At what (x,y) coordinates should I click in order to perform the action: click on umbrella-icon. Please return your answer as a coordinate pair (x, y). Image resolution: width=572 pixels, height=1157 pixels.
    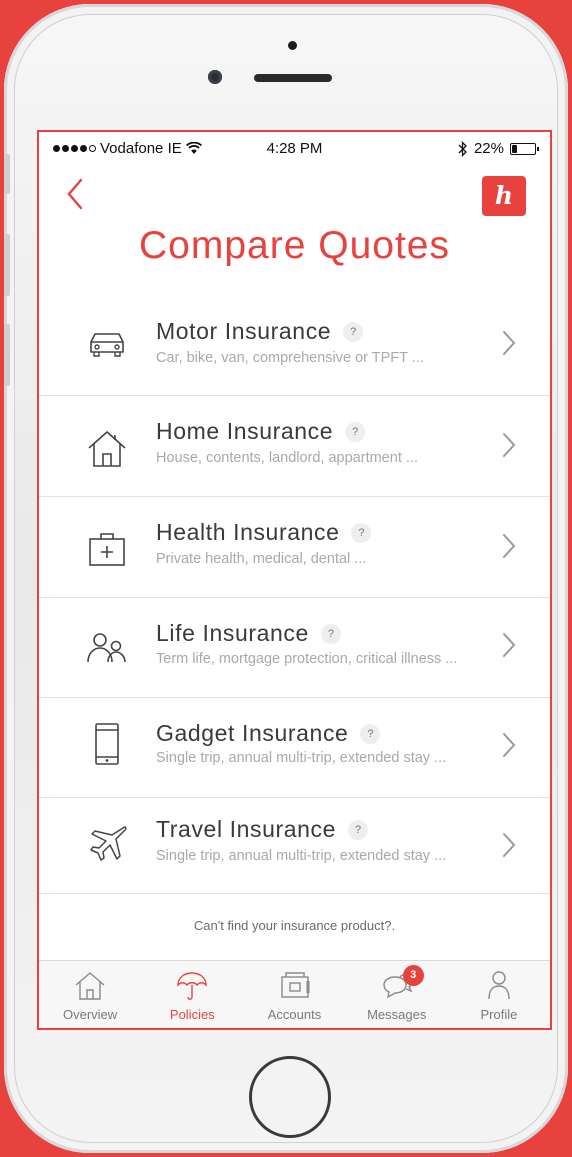
    Looking at the image, I should click on (192, 986).